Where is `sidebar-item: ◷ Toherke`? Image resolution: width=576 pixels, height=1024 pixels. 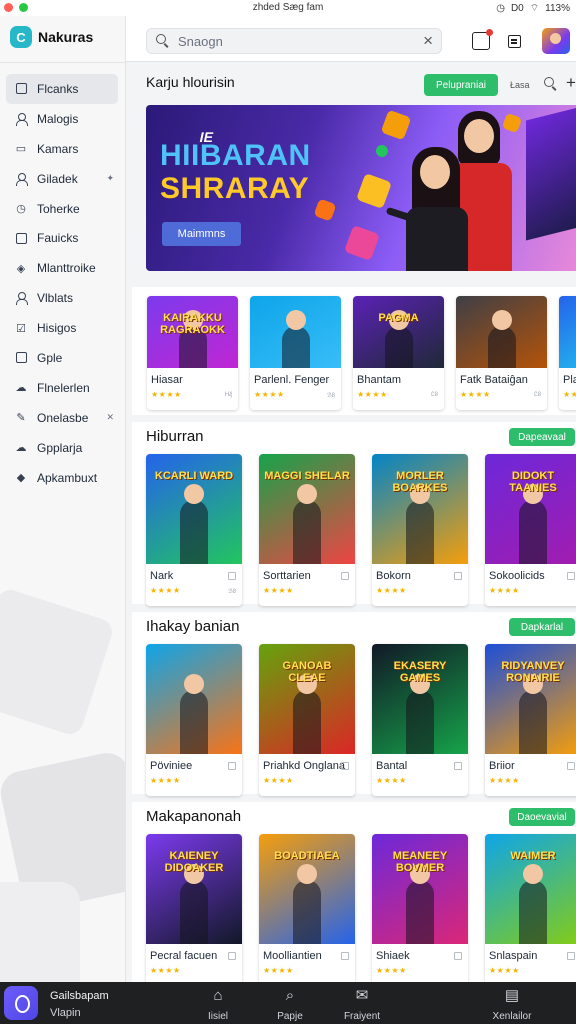 sidebar-item: ◷ Toherke is located at coordinates (62, 209).